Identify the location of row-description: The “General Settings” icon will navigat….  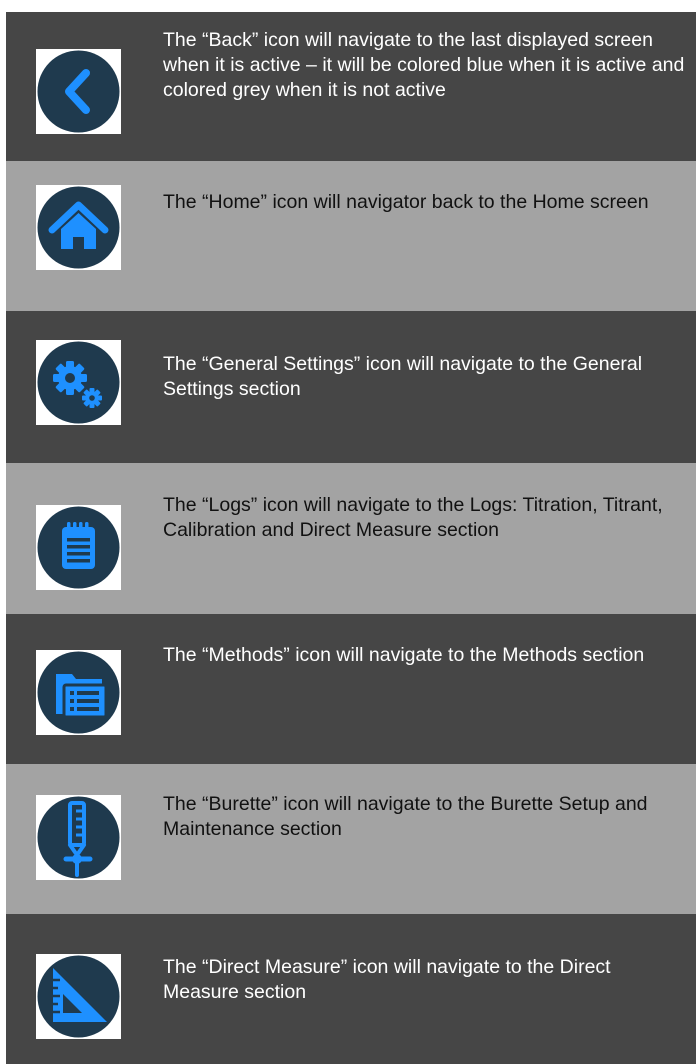
(403, 376).